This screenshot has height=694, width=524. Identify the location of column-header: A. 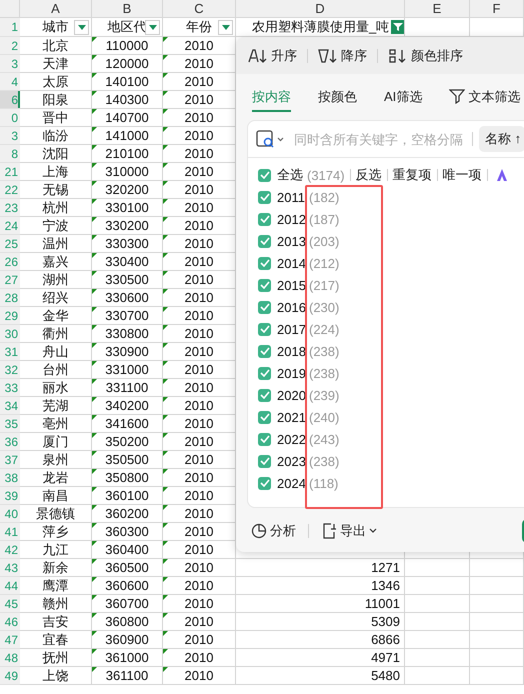
(56, 9).